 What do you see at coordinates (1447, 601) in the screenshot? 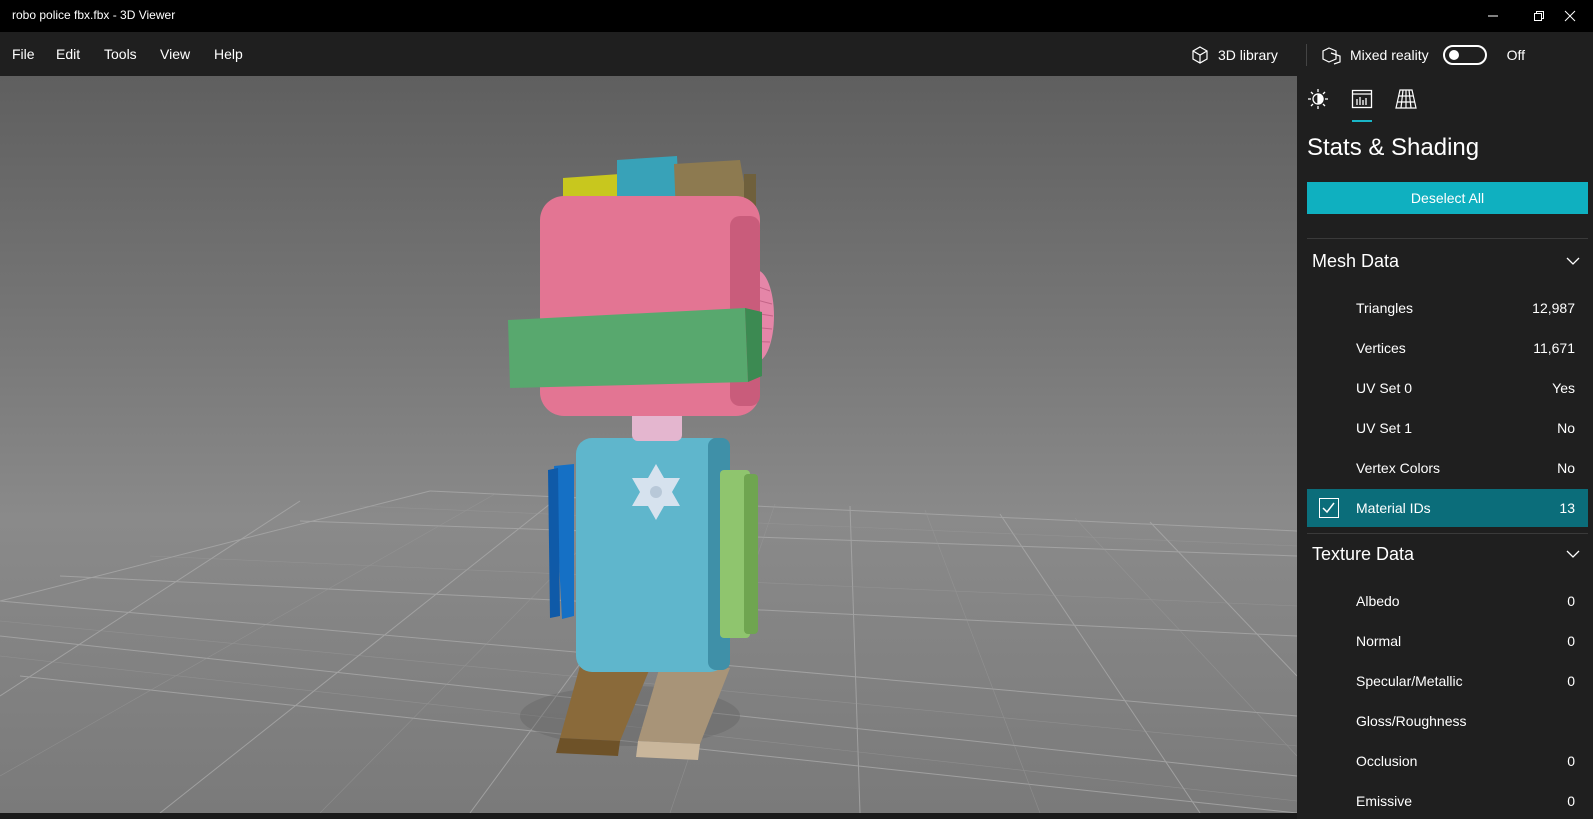
I see `texture-row-albedo: Albedo 0` at bounding box center [1447, 601].